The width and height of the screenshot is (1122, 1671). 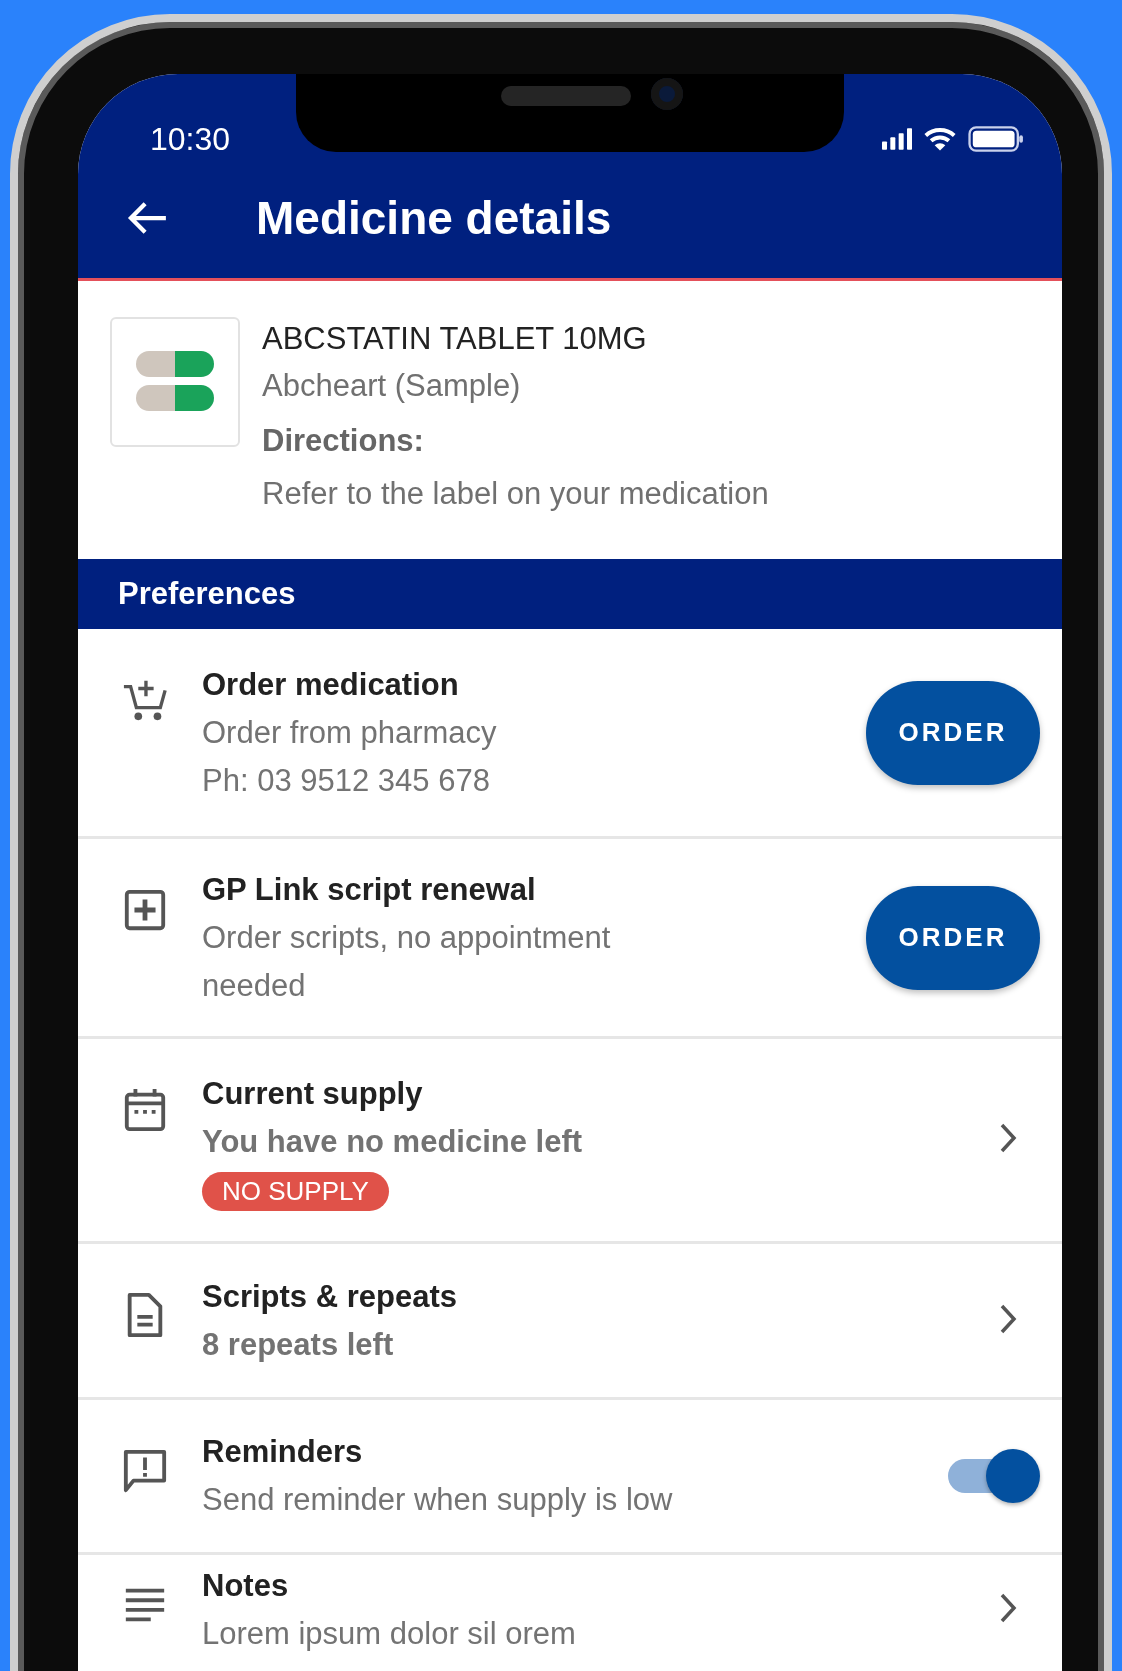 I want to click on directions-label: Directions:, so click(x=343, y=441).